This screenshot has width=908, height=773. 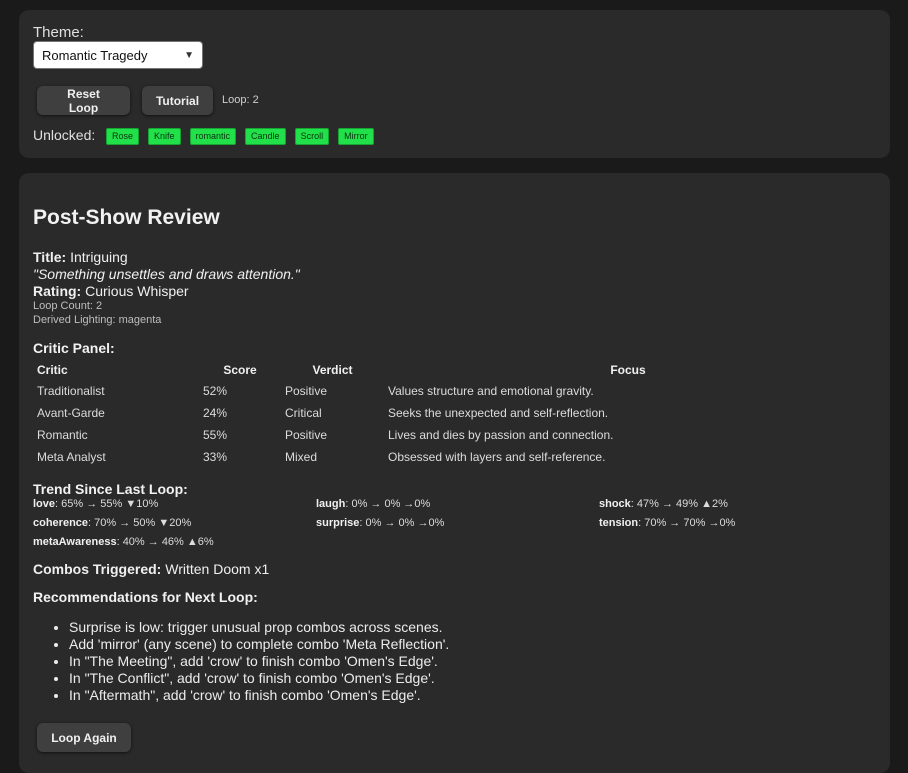 What do you see at coordinates (126, 217) in the screenshot?
I see `review-heading: Post-Show Review` at bounding box center [126, 217].